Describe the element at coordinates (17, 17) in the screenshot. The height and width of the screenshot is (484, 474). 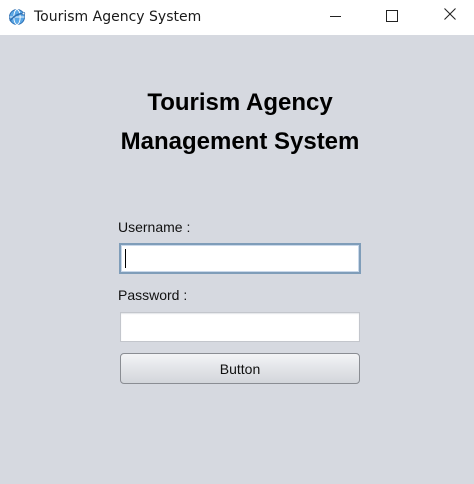
I see `globe-icon` at that location.